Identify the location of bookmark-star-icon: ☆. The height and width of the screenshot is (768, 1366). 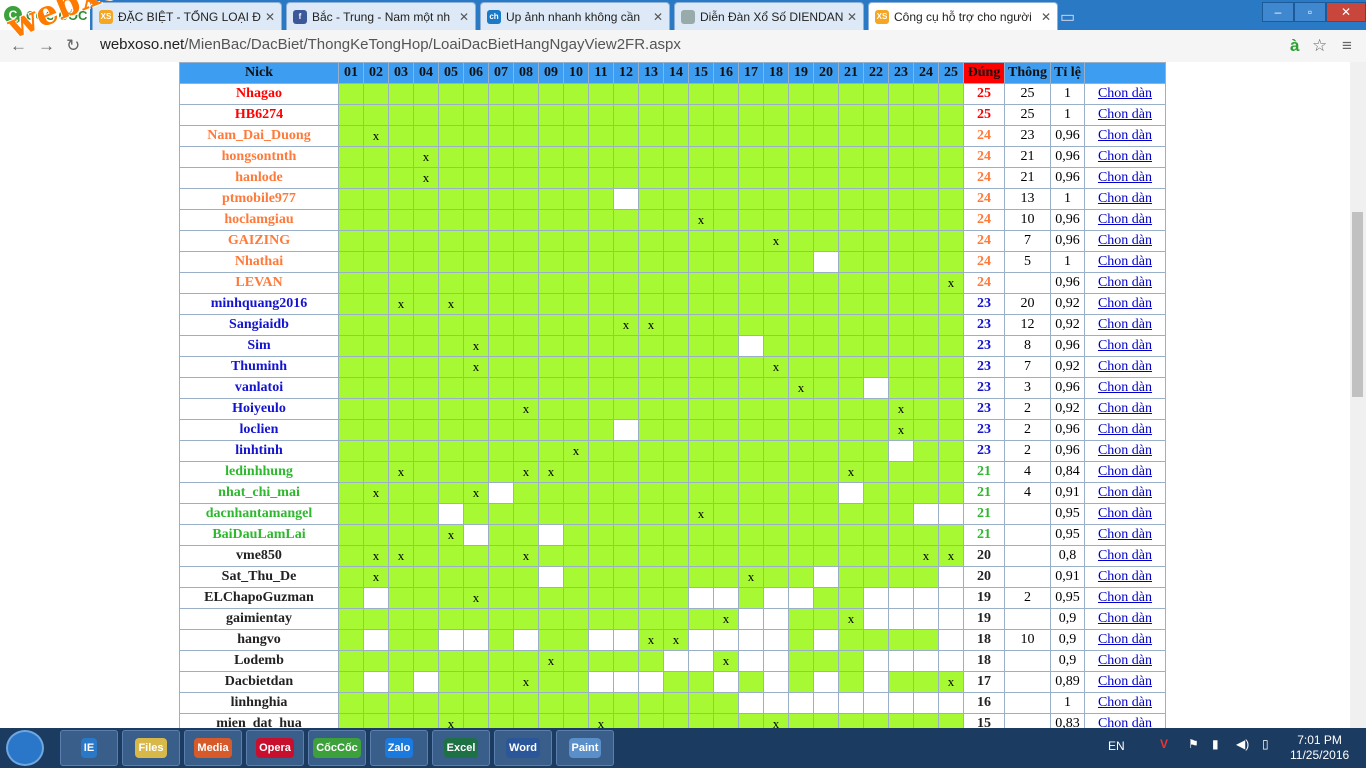
(1319, 46).